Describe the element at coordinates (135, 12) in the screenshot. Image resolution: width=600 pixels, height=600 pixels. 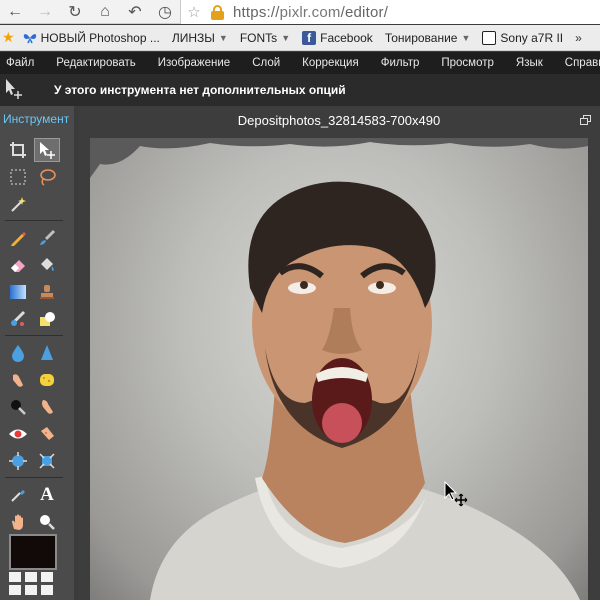
I see `undo-icon: ↶` at that location.